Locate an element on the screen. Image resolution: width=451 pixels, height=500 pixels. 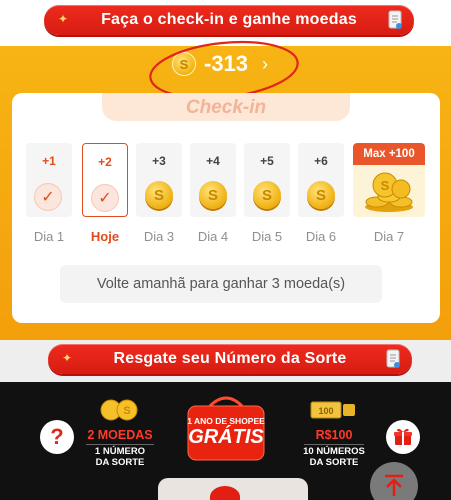
voucher-value: 100 is located at coordinates (325, 411).